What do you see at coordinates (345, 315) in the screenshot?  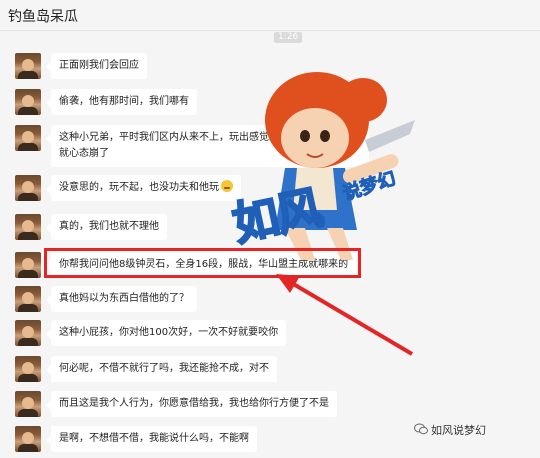 I see `red-arrow-icon` at bounding box center [345, 315].